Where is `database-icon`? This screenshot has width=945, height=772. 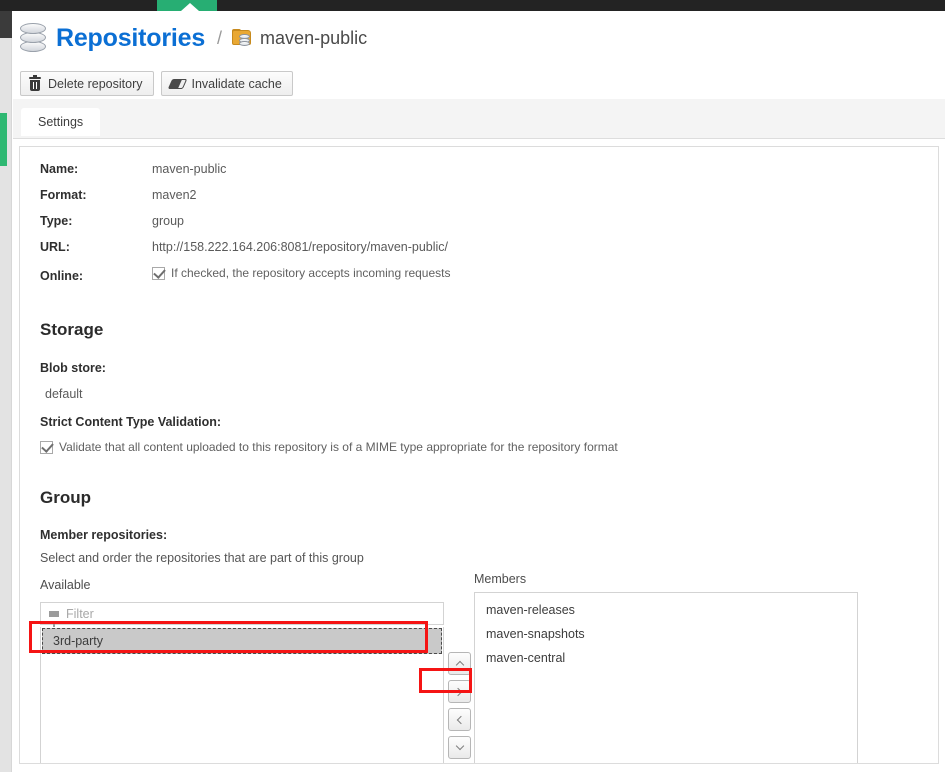 database-icon is located at coordinates (33, 38).